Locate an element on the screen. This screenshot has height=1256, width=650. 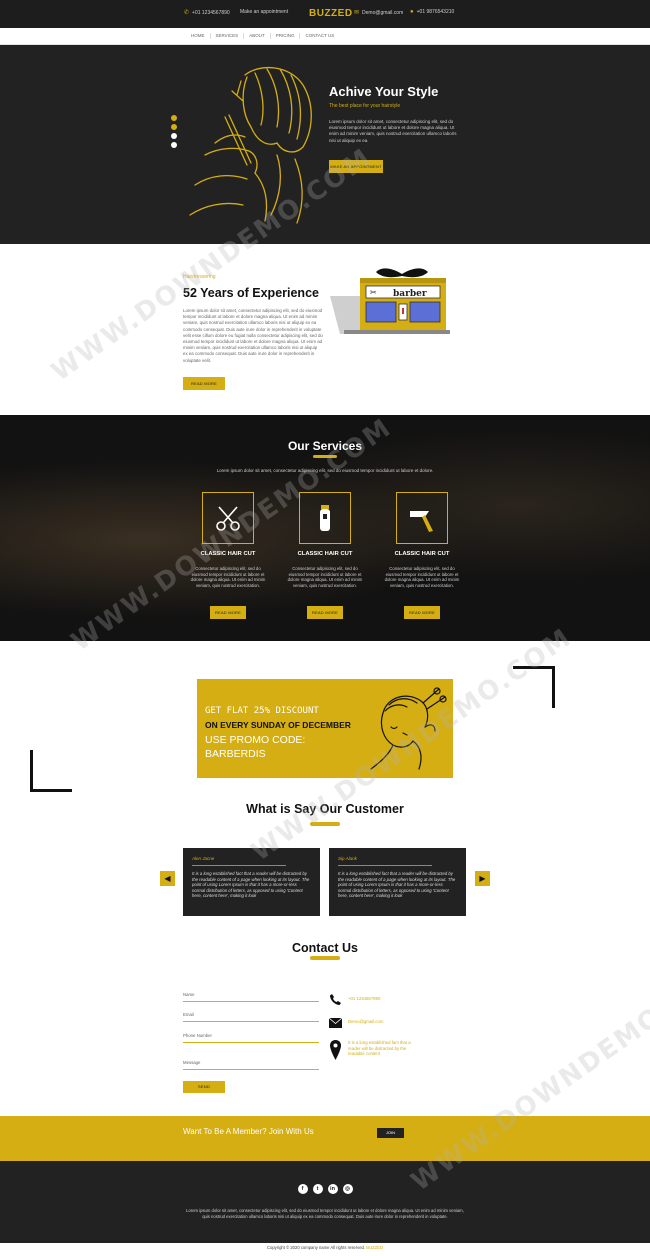
membership-banner: Want To Be A Member? Join With Us JOIN is located at coordinates (325, 1138).